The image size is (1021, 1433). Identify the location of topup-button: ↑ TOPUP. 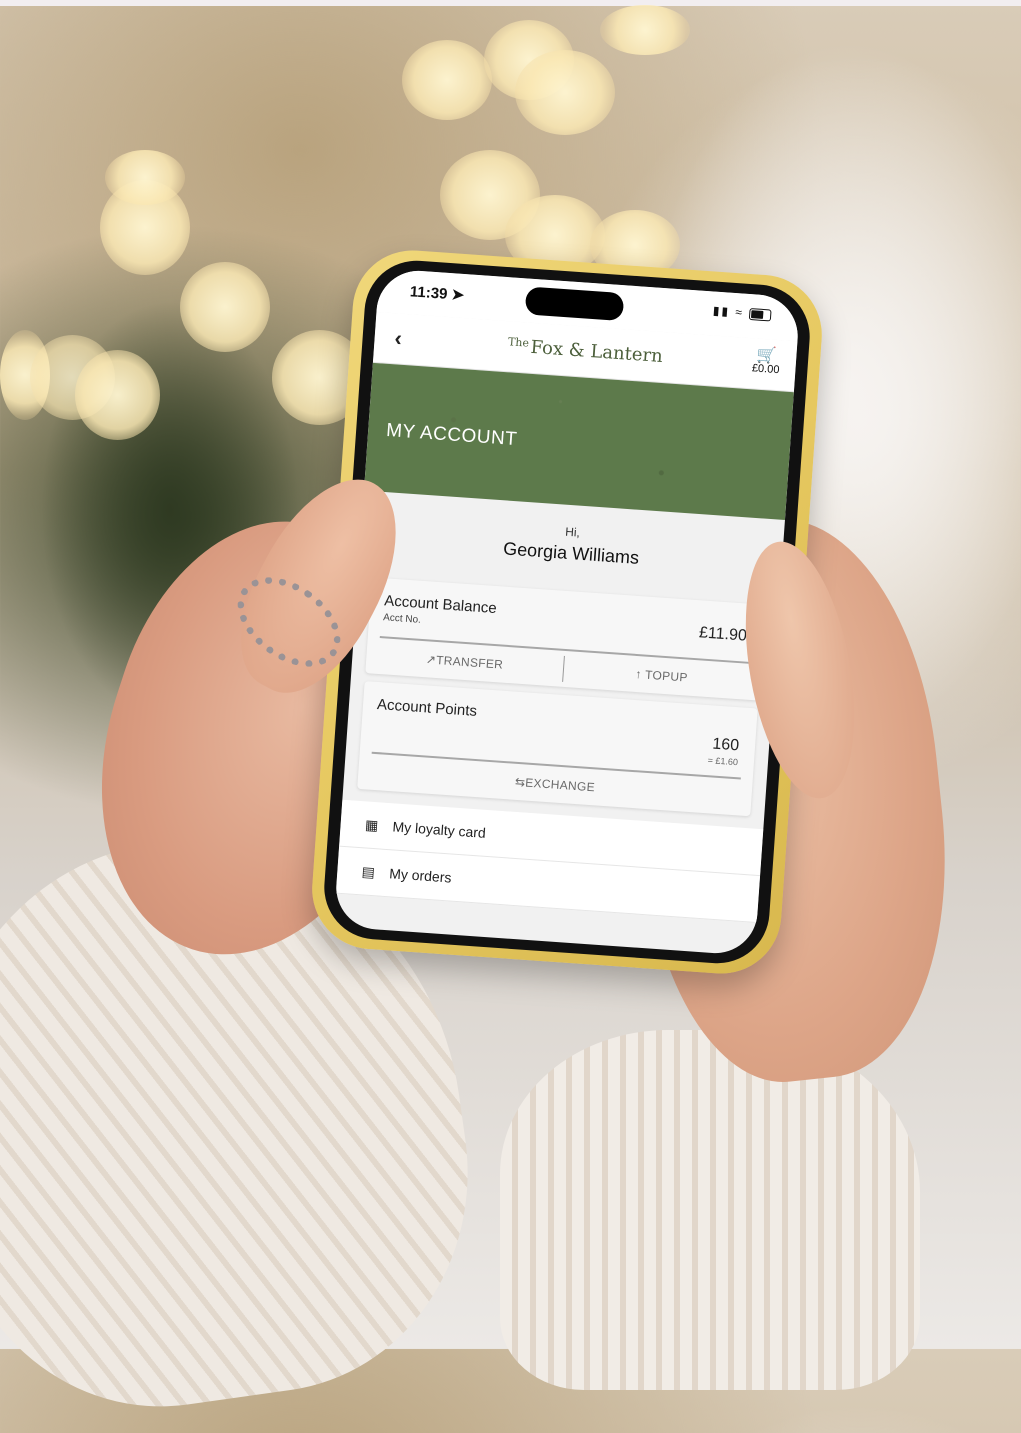
(661, 676).